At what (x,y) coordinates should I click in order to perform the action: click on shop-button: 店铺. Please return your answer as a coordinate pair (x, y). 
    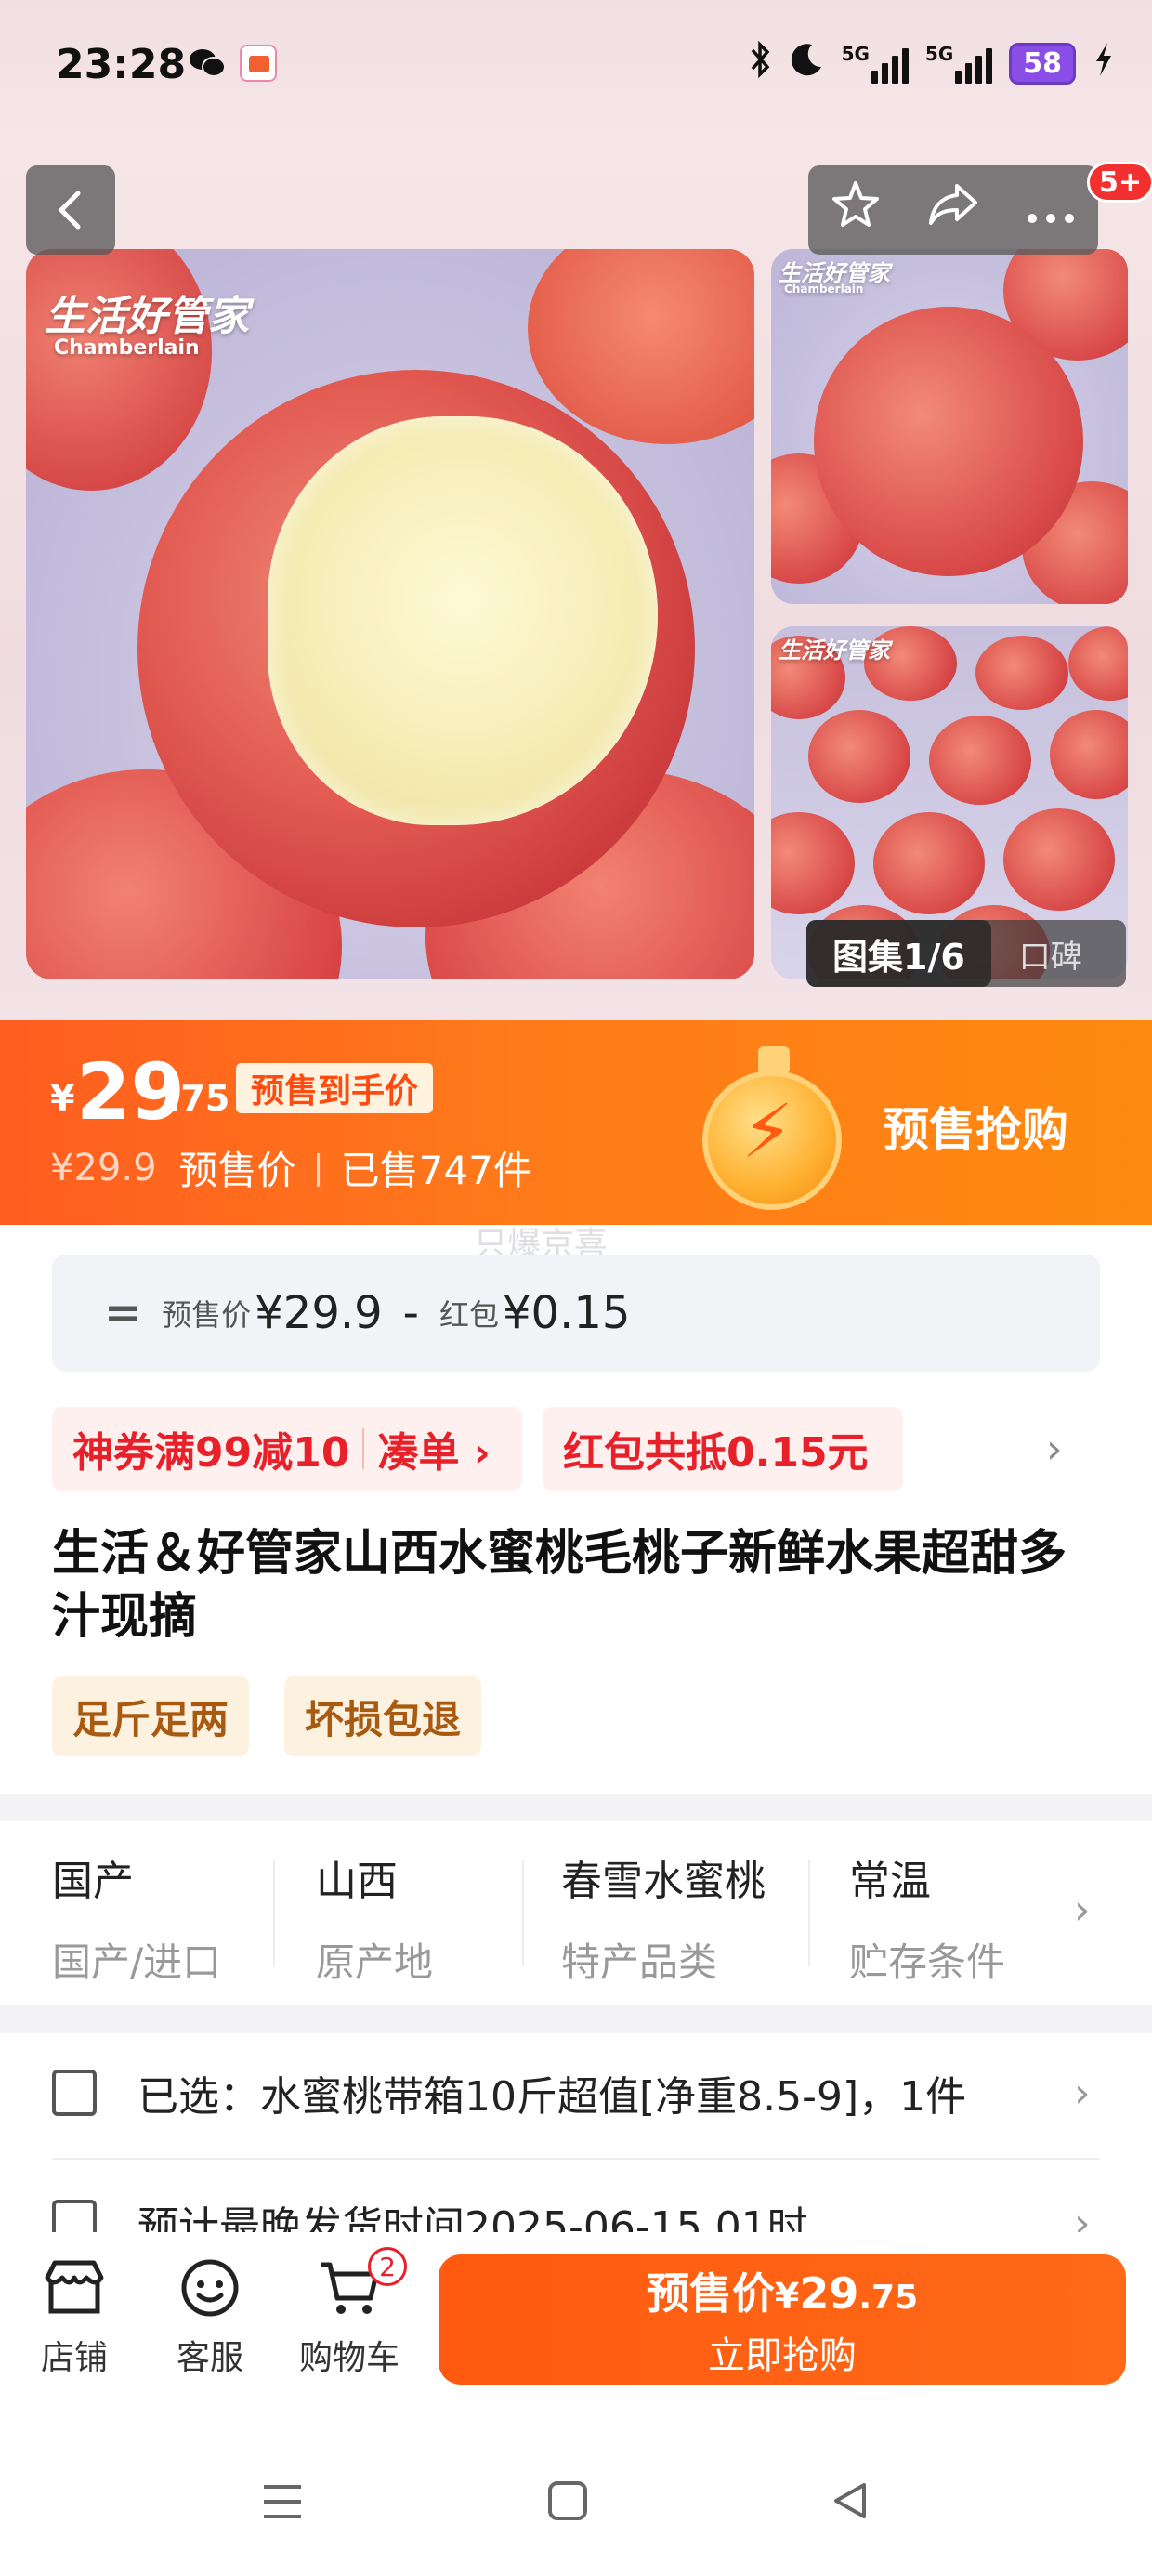
    Looking at the image, I should click on (74, 2316).